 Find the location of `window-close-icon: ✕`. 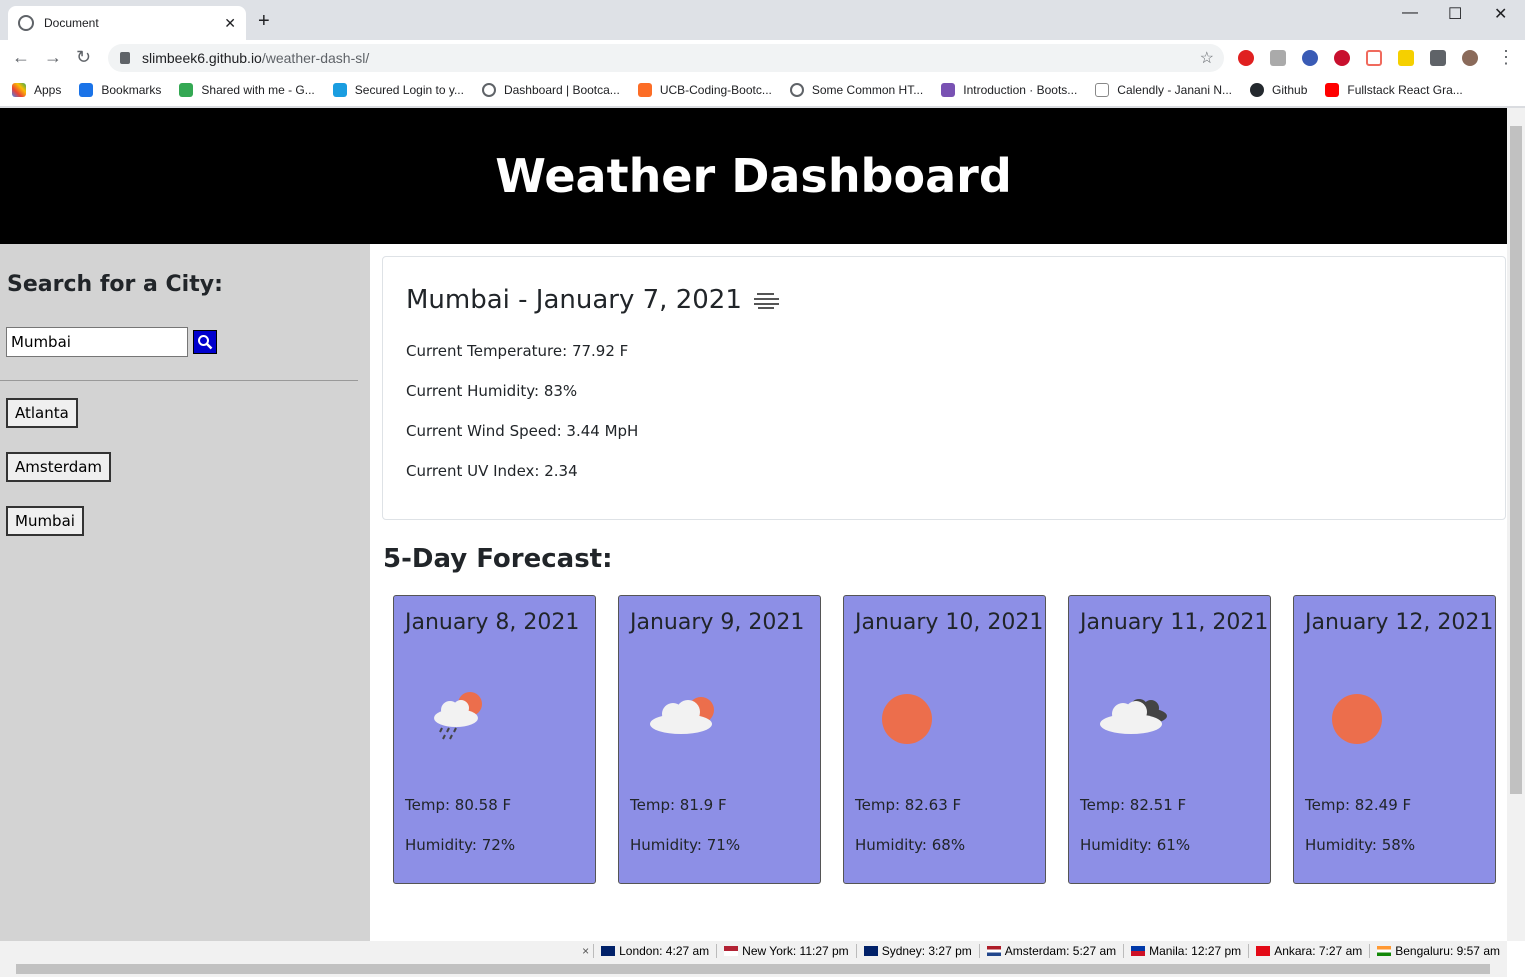

window-close-icon: ✕ is located at coordinates (1500, 14).